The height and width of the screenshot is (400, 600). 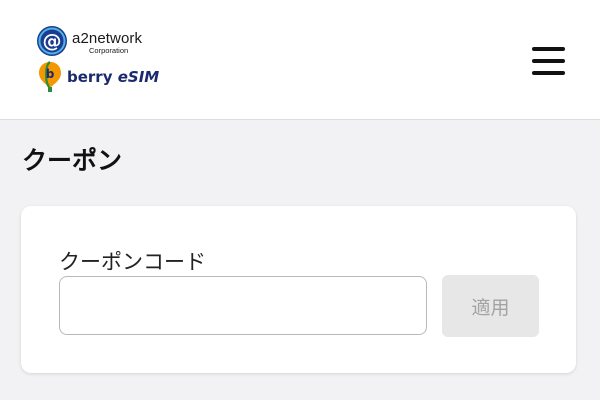 What do you see at coordinates (90, 77) in the screenshot?
I see `berry-logo-word: berry` at bounding box center [90, 77].